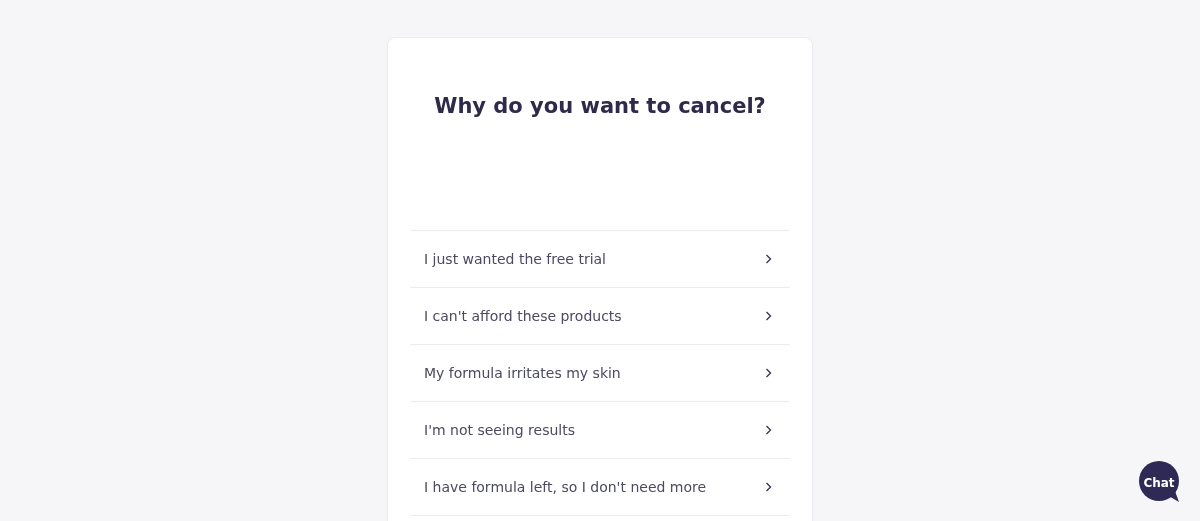 This screenshot has width=1200, height=521. I want to click on reason-option: I just wanted the free trial, so click(600, 259).